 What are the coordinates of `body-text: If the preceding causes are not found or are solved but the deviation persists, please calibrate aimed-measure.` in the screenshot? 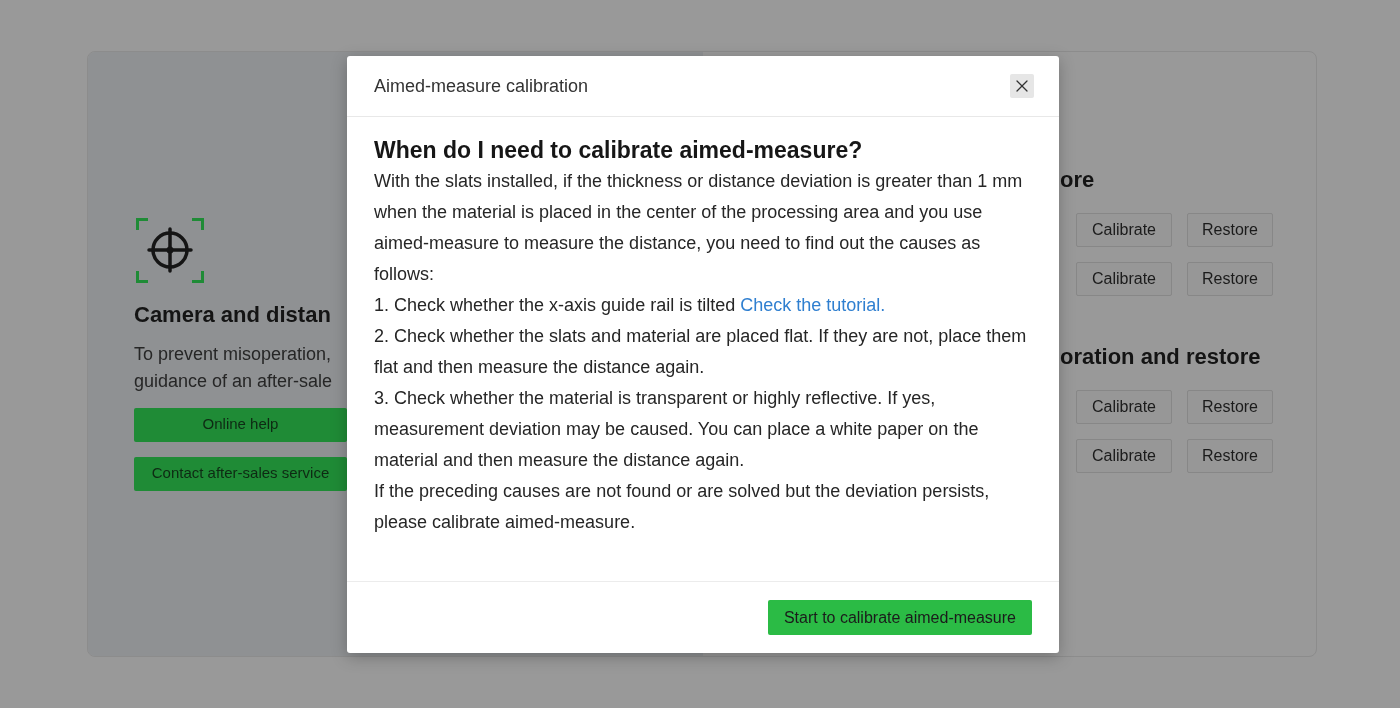 It's located at (682, 507).